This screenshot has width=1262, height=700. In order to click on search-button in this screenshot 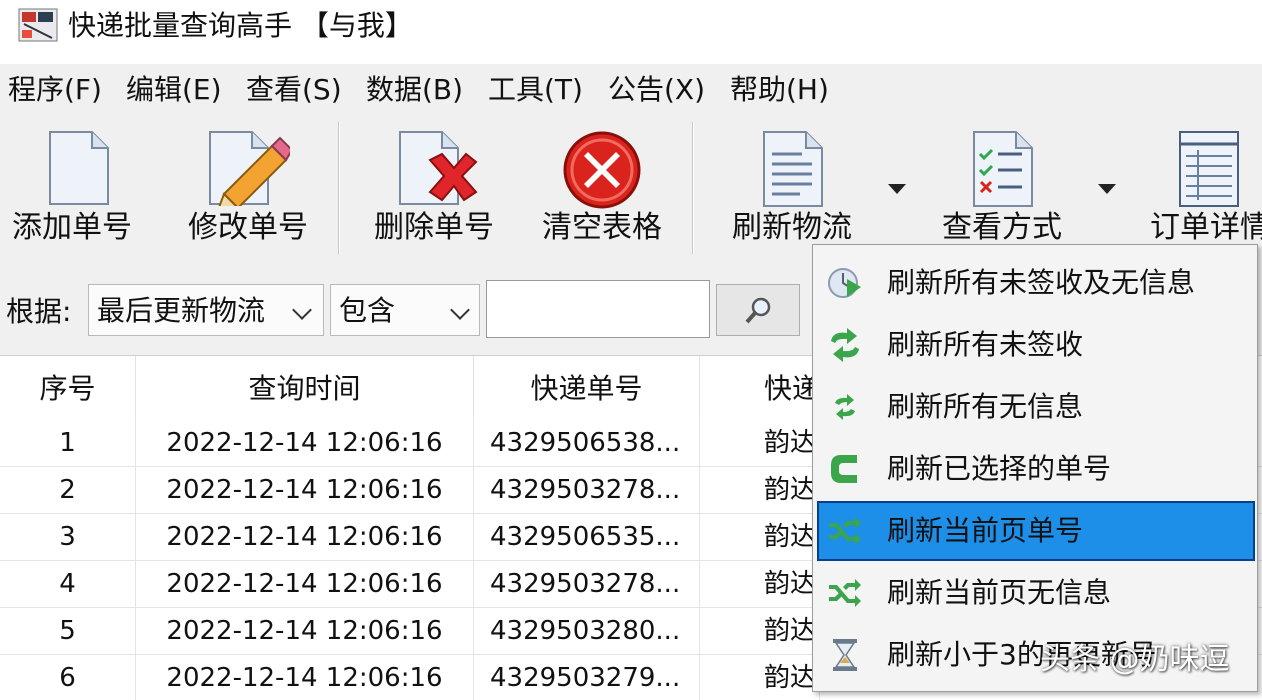, I will do `click(758, 310)`.